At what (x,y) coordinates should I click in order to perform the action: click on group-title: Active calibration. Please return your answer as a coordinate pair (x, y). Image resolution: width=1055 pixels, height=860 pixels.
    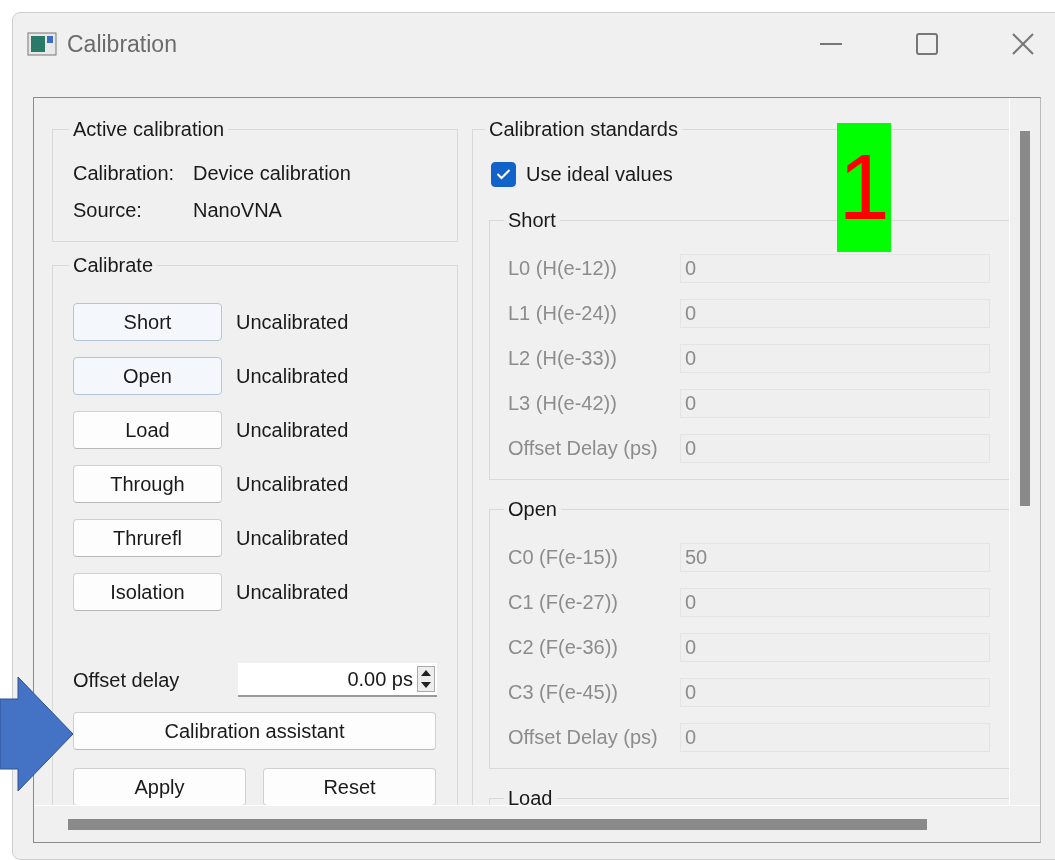
    Looking at the image, I should click on (149, 129).